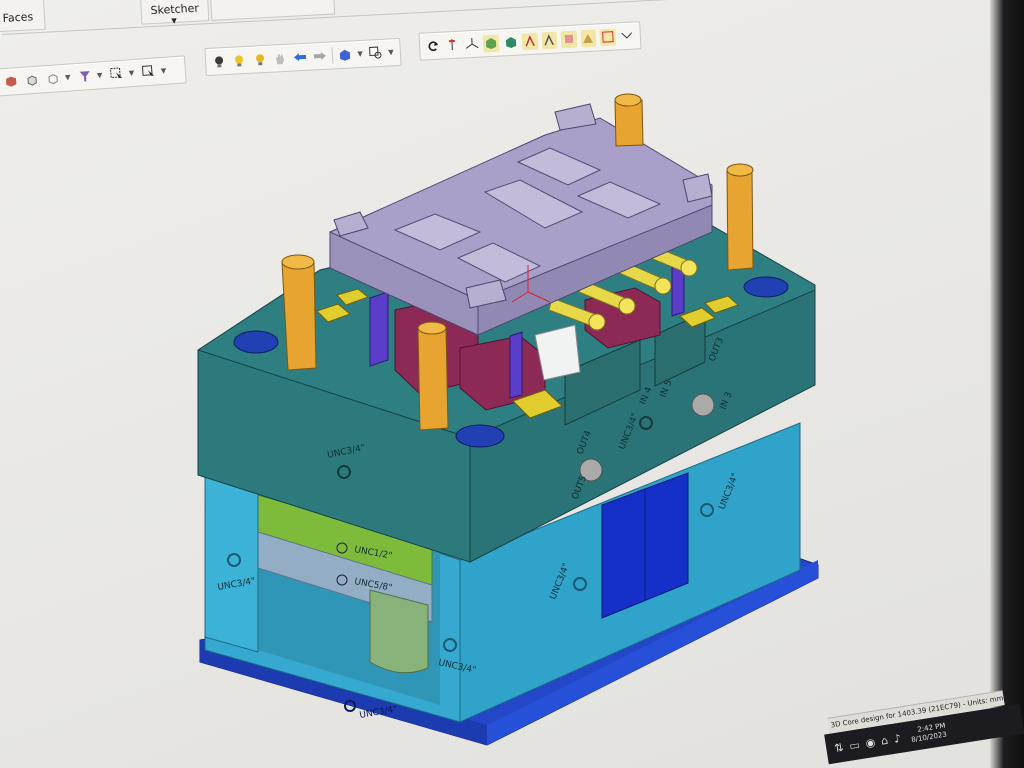 The image size is (1024, 768). What do you see at coordinates (884, 740) in the screenshot?
I see `settings-icon: ⌂` at bounding box center [884, 740].